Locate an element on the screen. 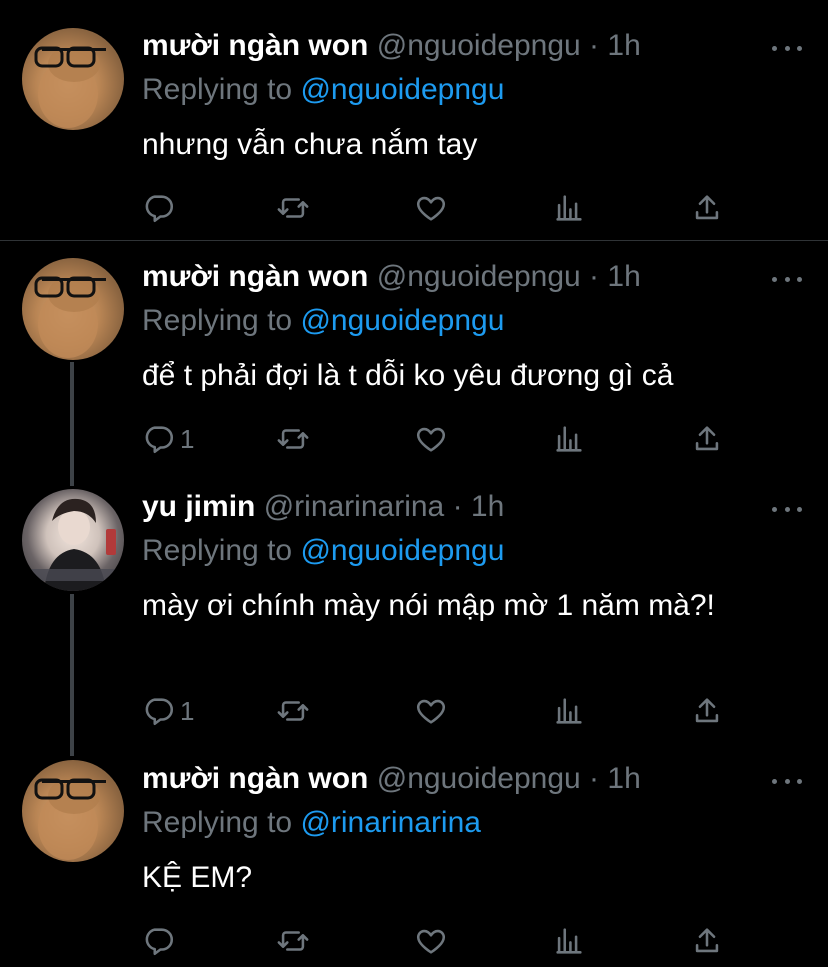 This screenshot has width=828, height=967. tweet-text: KỆ EM? is located at coordinates (197, 877).